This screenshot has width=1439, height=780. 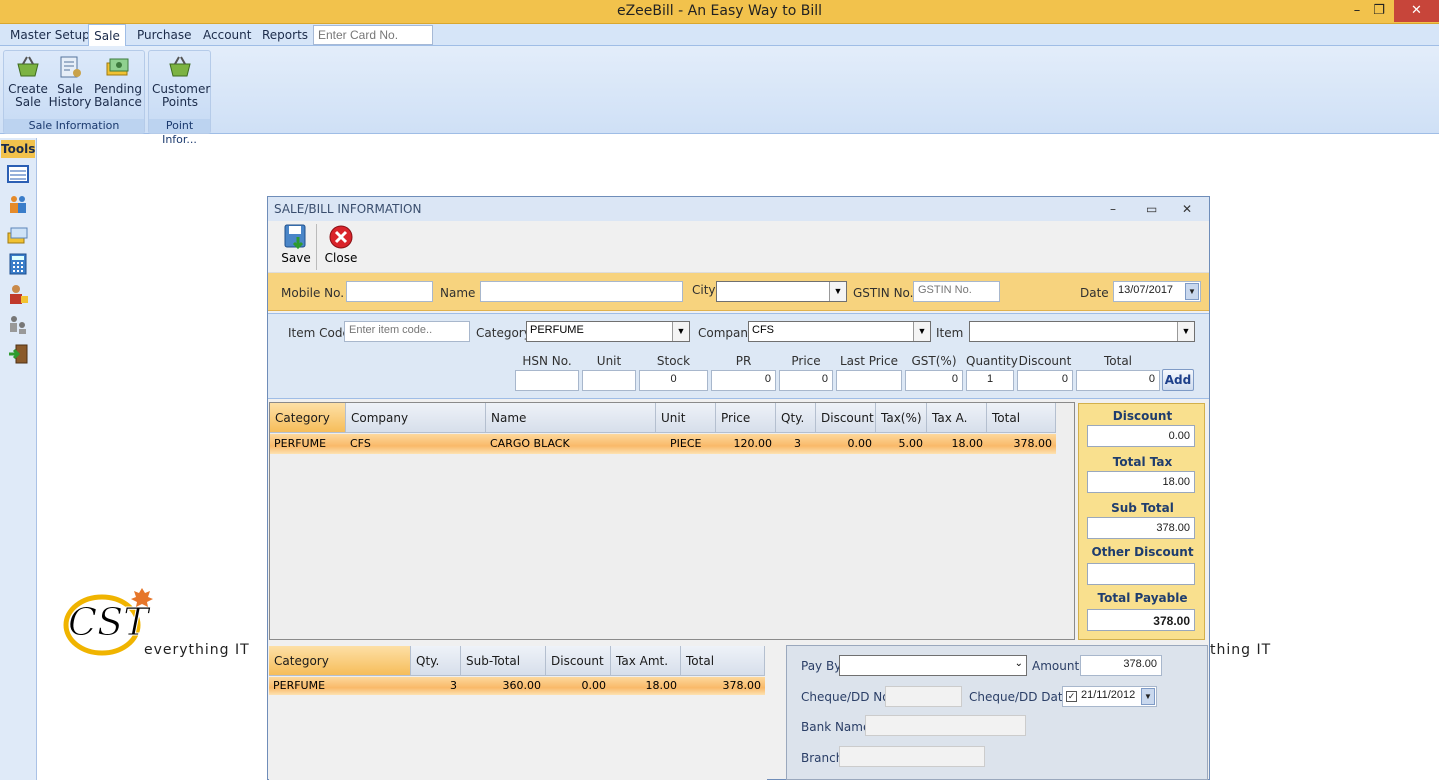 I want to click on branch-input, so click(x=912, y=756).